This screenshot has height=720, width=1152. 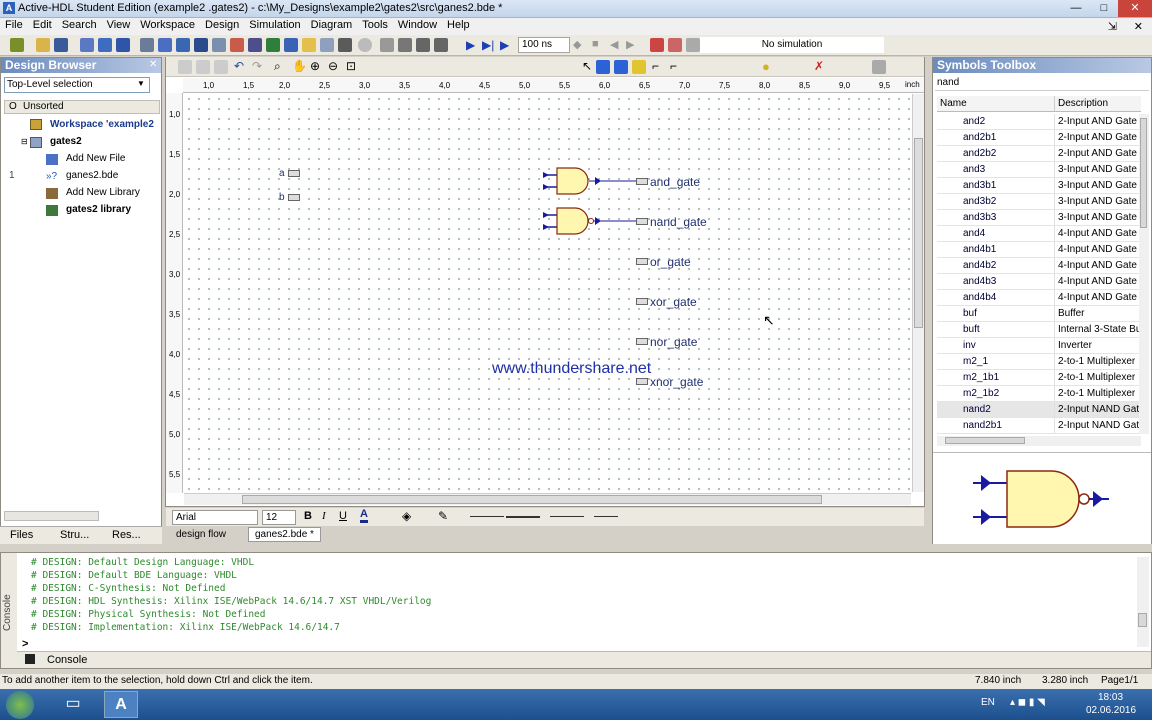 I want to click on table-icon, so click(x=879, y=67).